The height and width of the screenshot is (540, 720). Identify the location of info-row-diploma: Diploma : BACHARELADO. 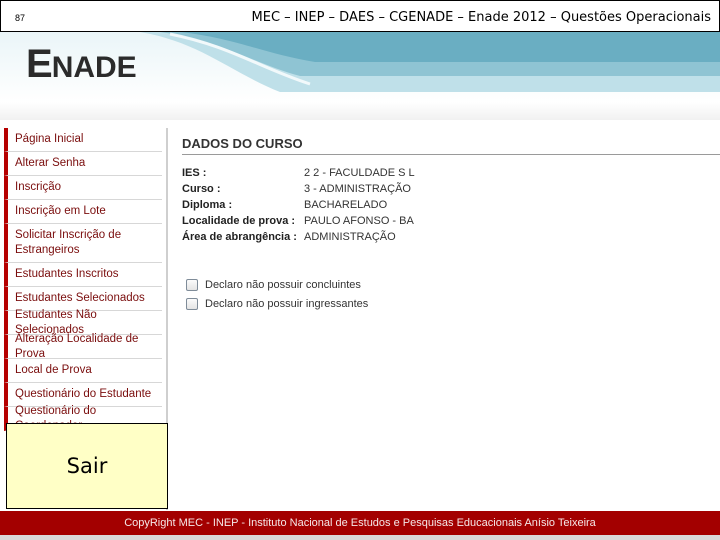
(451, 205).